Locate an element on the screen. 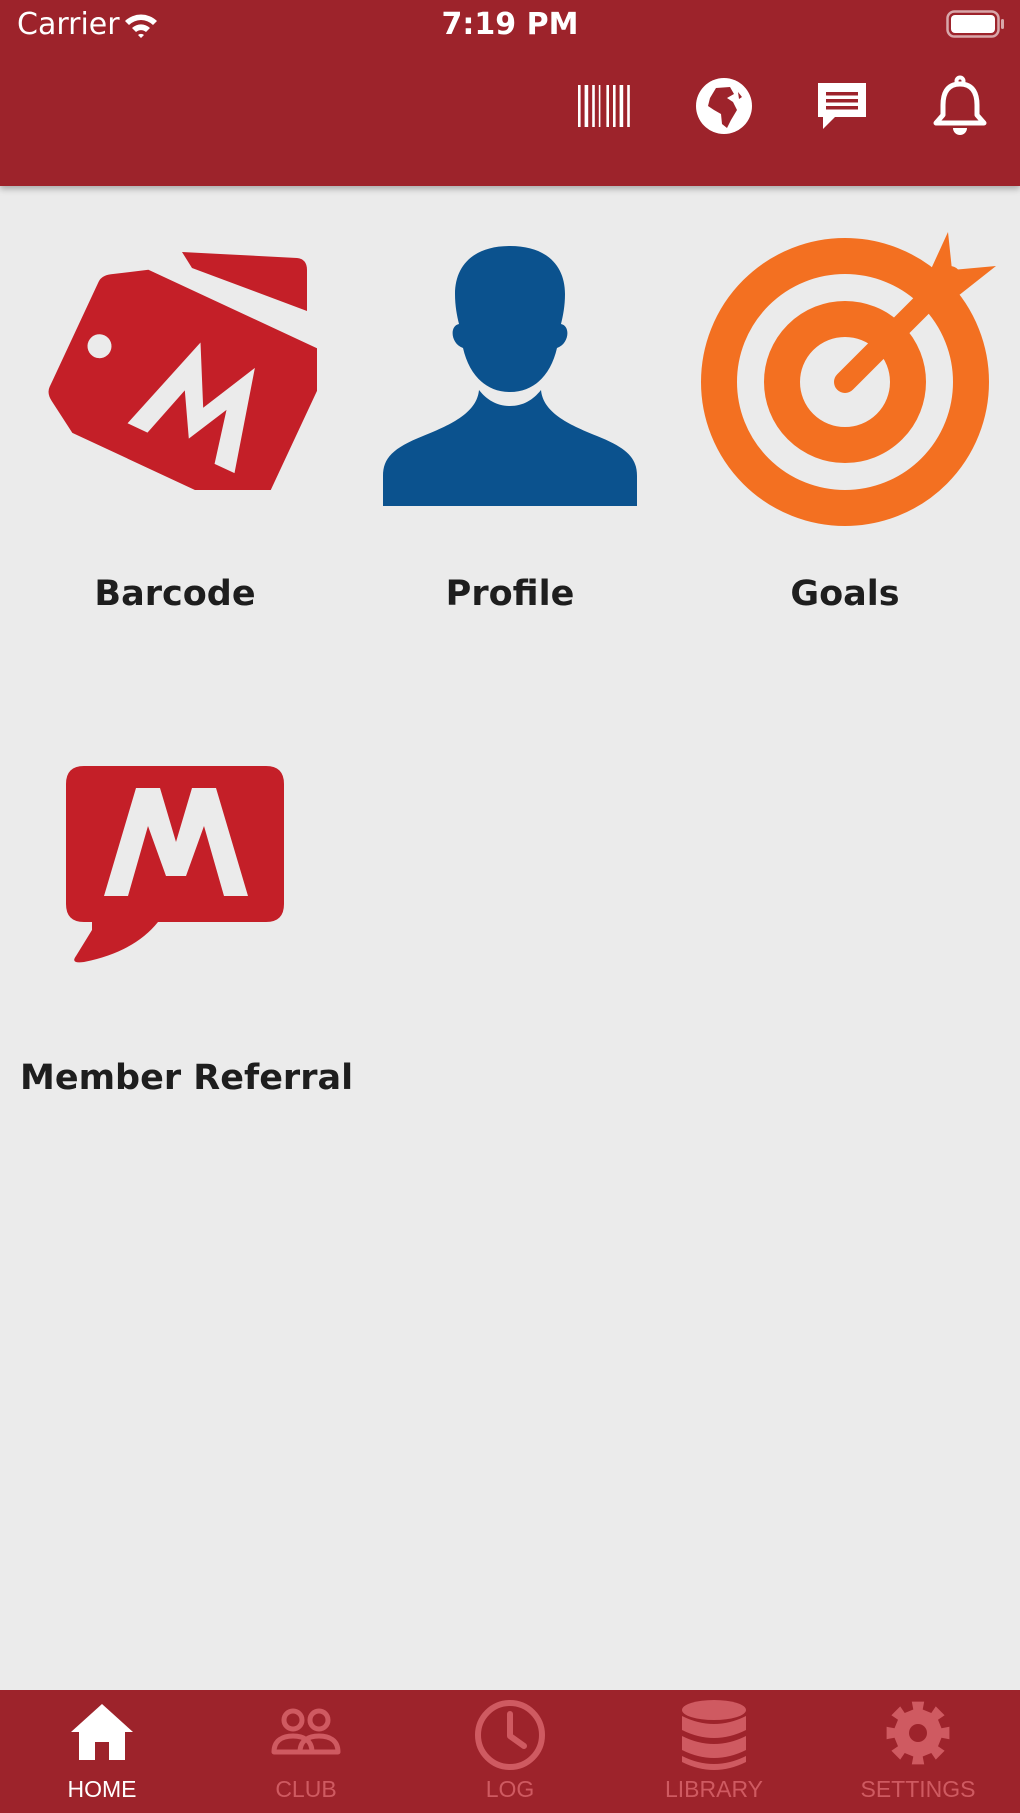  group-icon is located at coordinates (306, 1731).